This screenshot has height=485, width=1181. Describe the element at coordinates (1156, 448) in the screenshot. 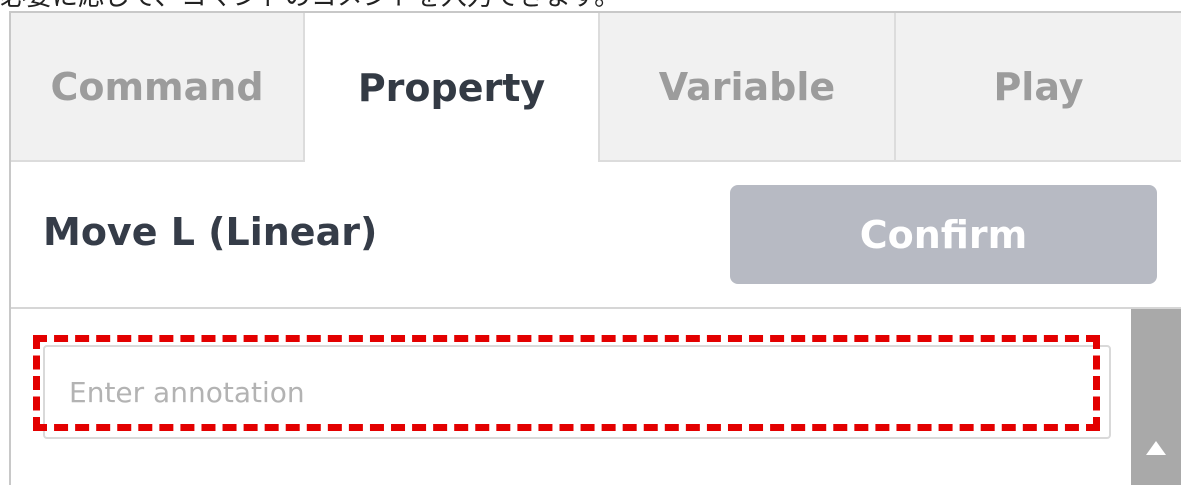

I see `scroll-up-icon` at that location.